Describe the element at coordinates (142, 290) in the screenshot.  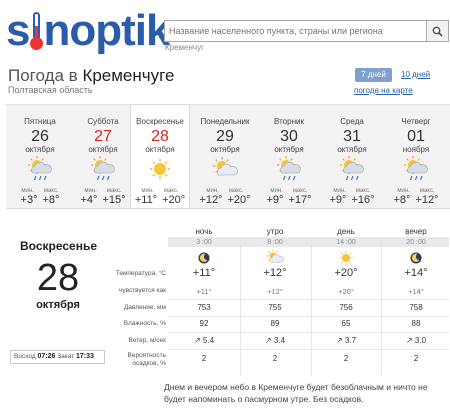
I see `row-label-feels-like: чувствуется как` at that location.